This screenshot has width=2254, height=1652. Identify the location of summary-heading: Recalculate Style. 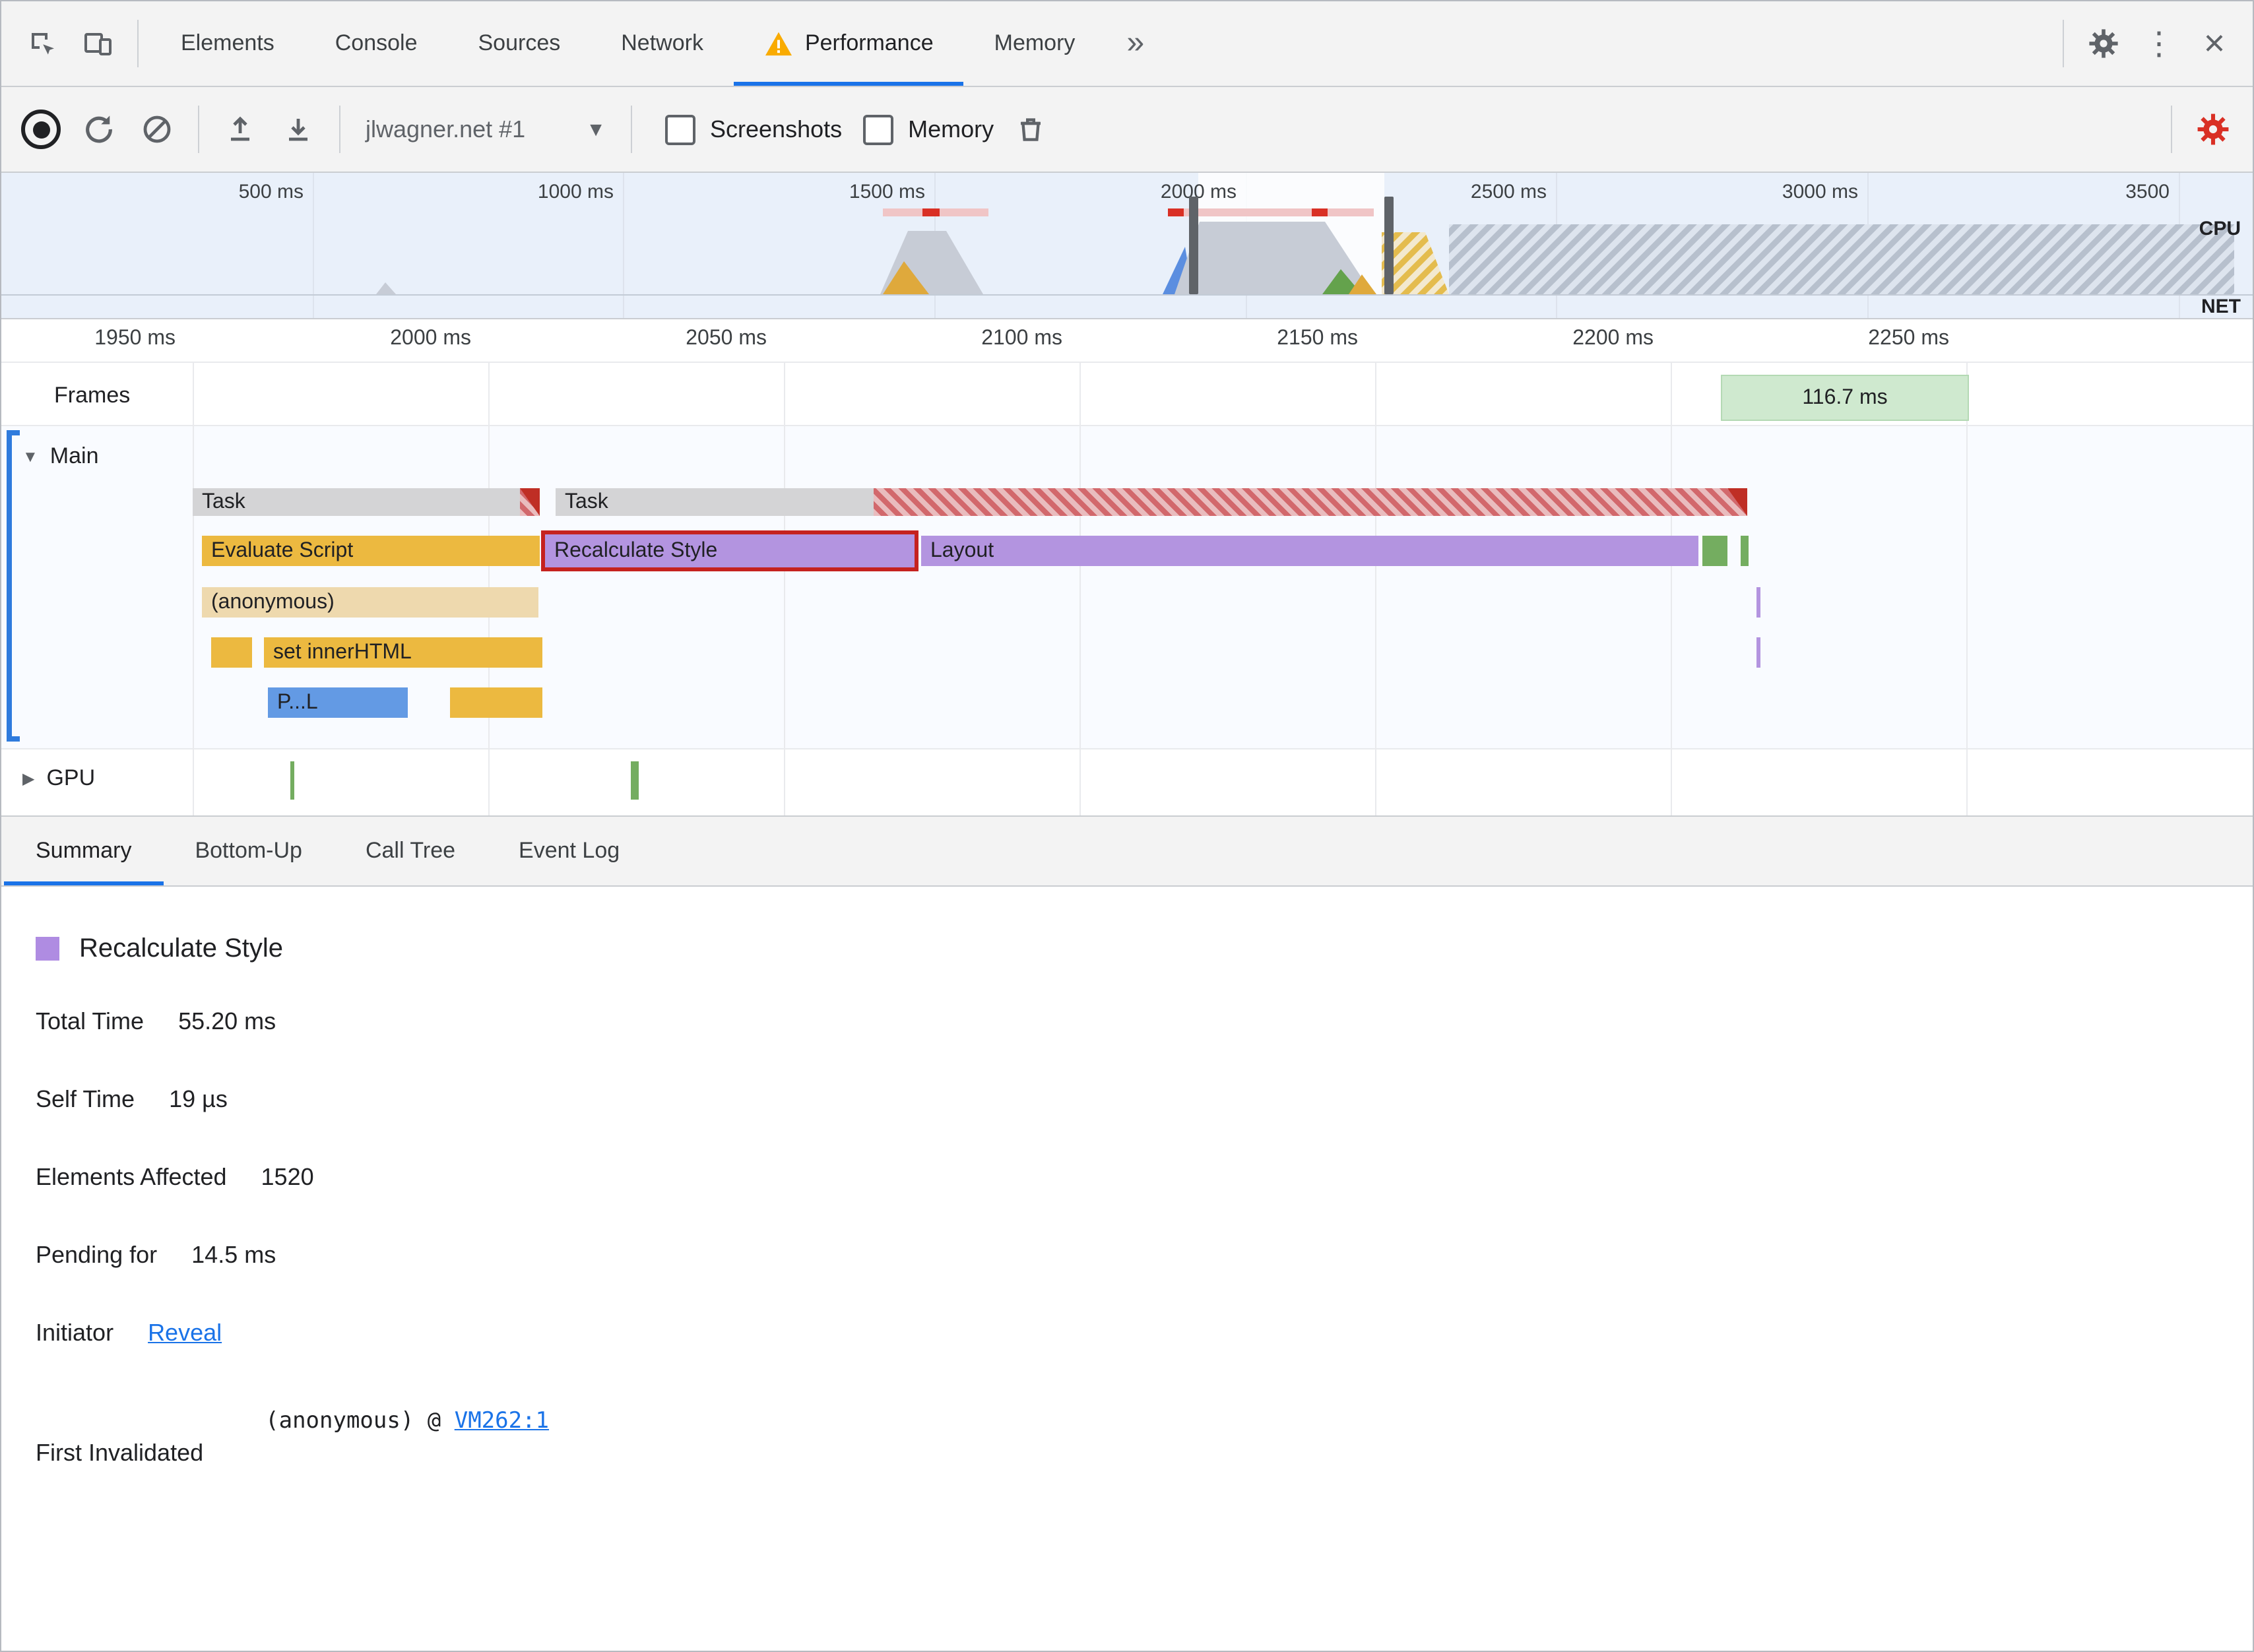
(1144, 949).